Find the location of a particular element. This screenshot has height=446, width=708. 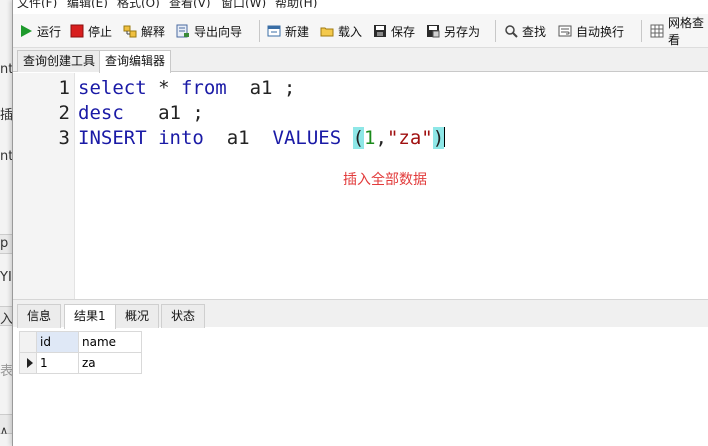

folder-icon is located at coordinates (327, 31).